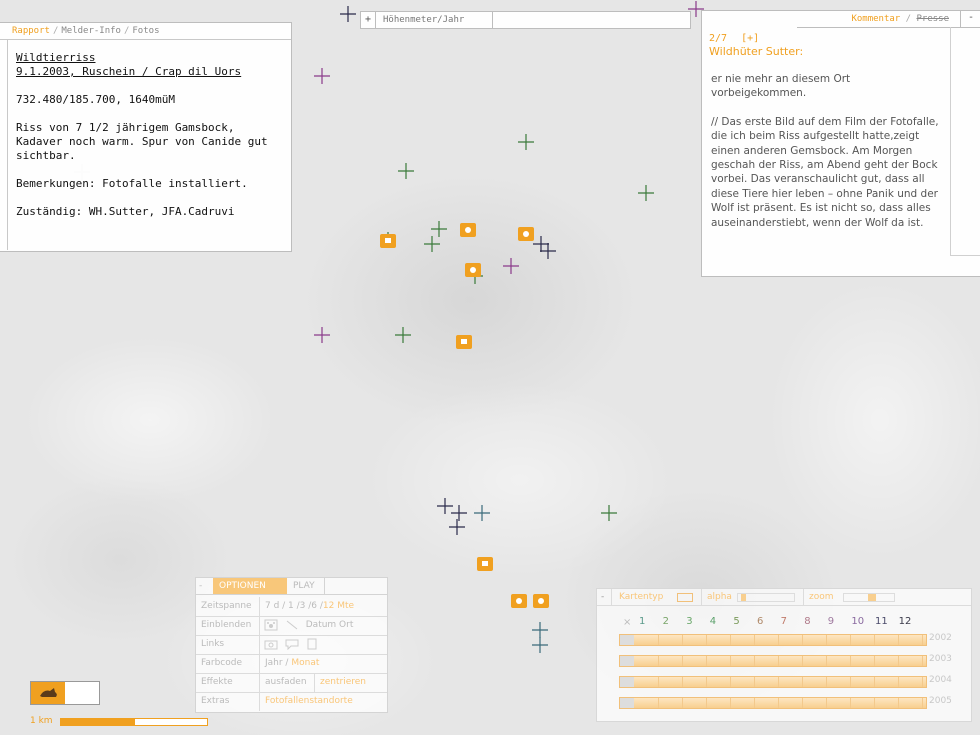 Image resolution: width=980 pixels, height=735 pixels. What do you see at coordinates (602, 597) in the screenshot?
I see `legend-minimize-button: -` at bounding box center [602, 597].